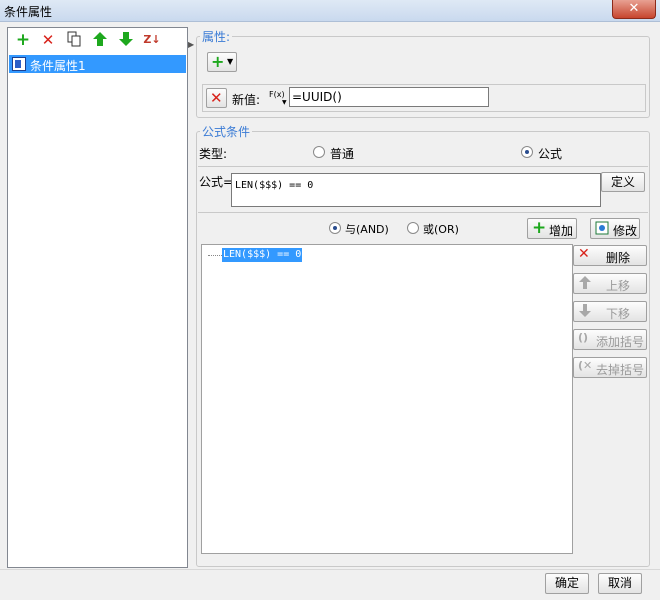 This screenshot has height=600, width=660. Describe the element at coordinates (413, 228) in the screenshot. I see `radio-or` at that location.